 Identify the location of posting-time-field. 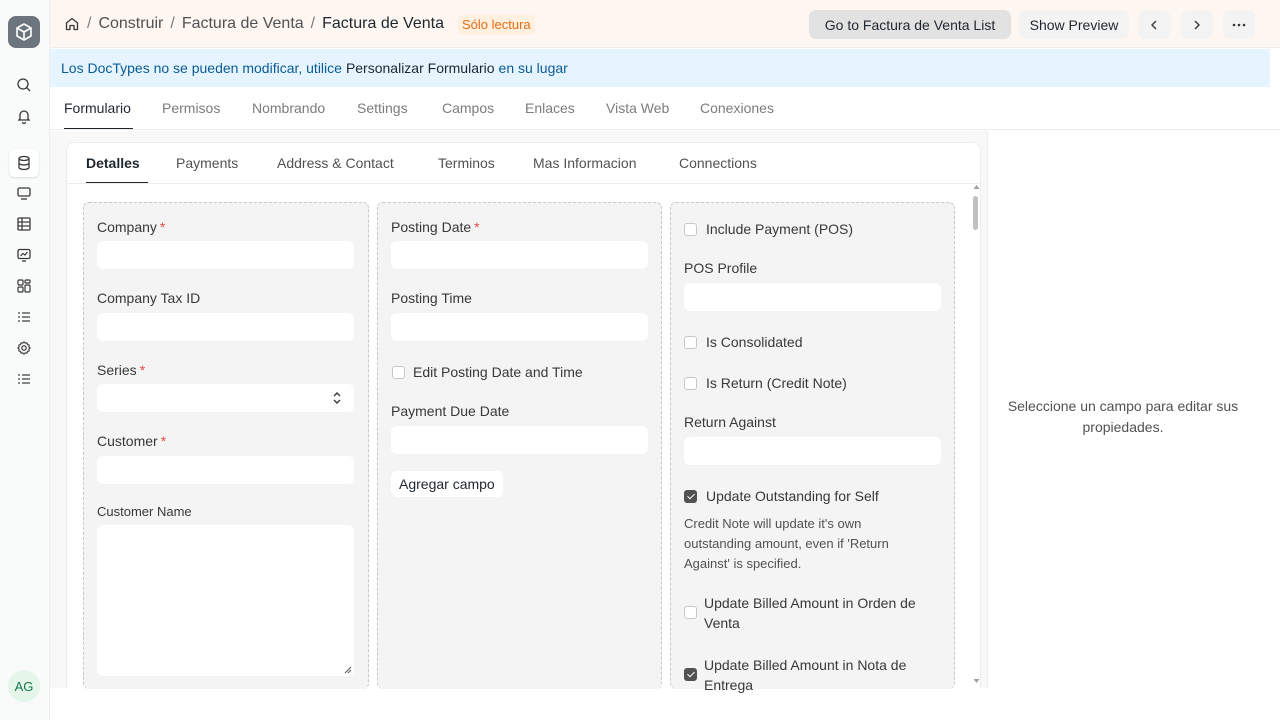
(519, 327).